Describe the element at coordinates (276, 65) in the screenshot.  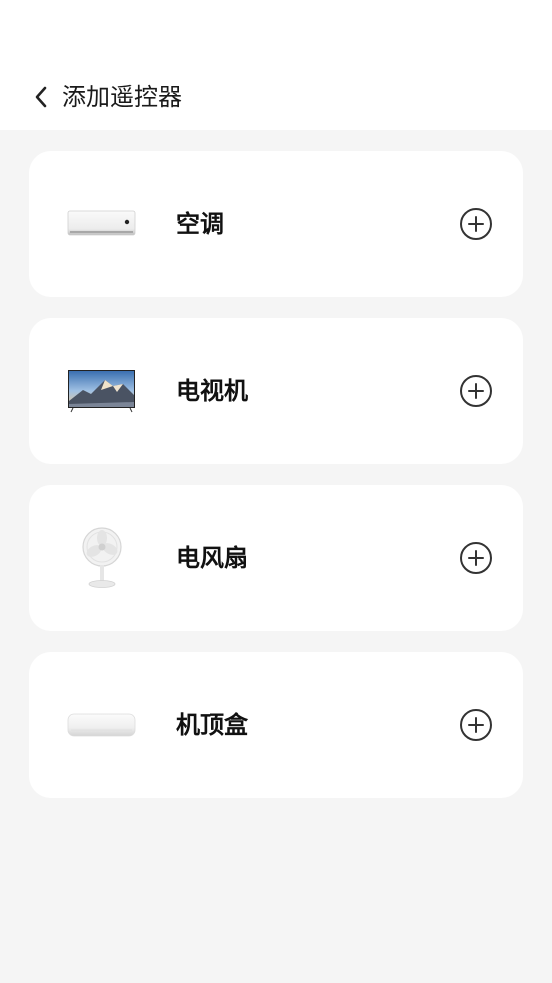
I see `top-bar: 添加遥控器` at that location.